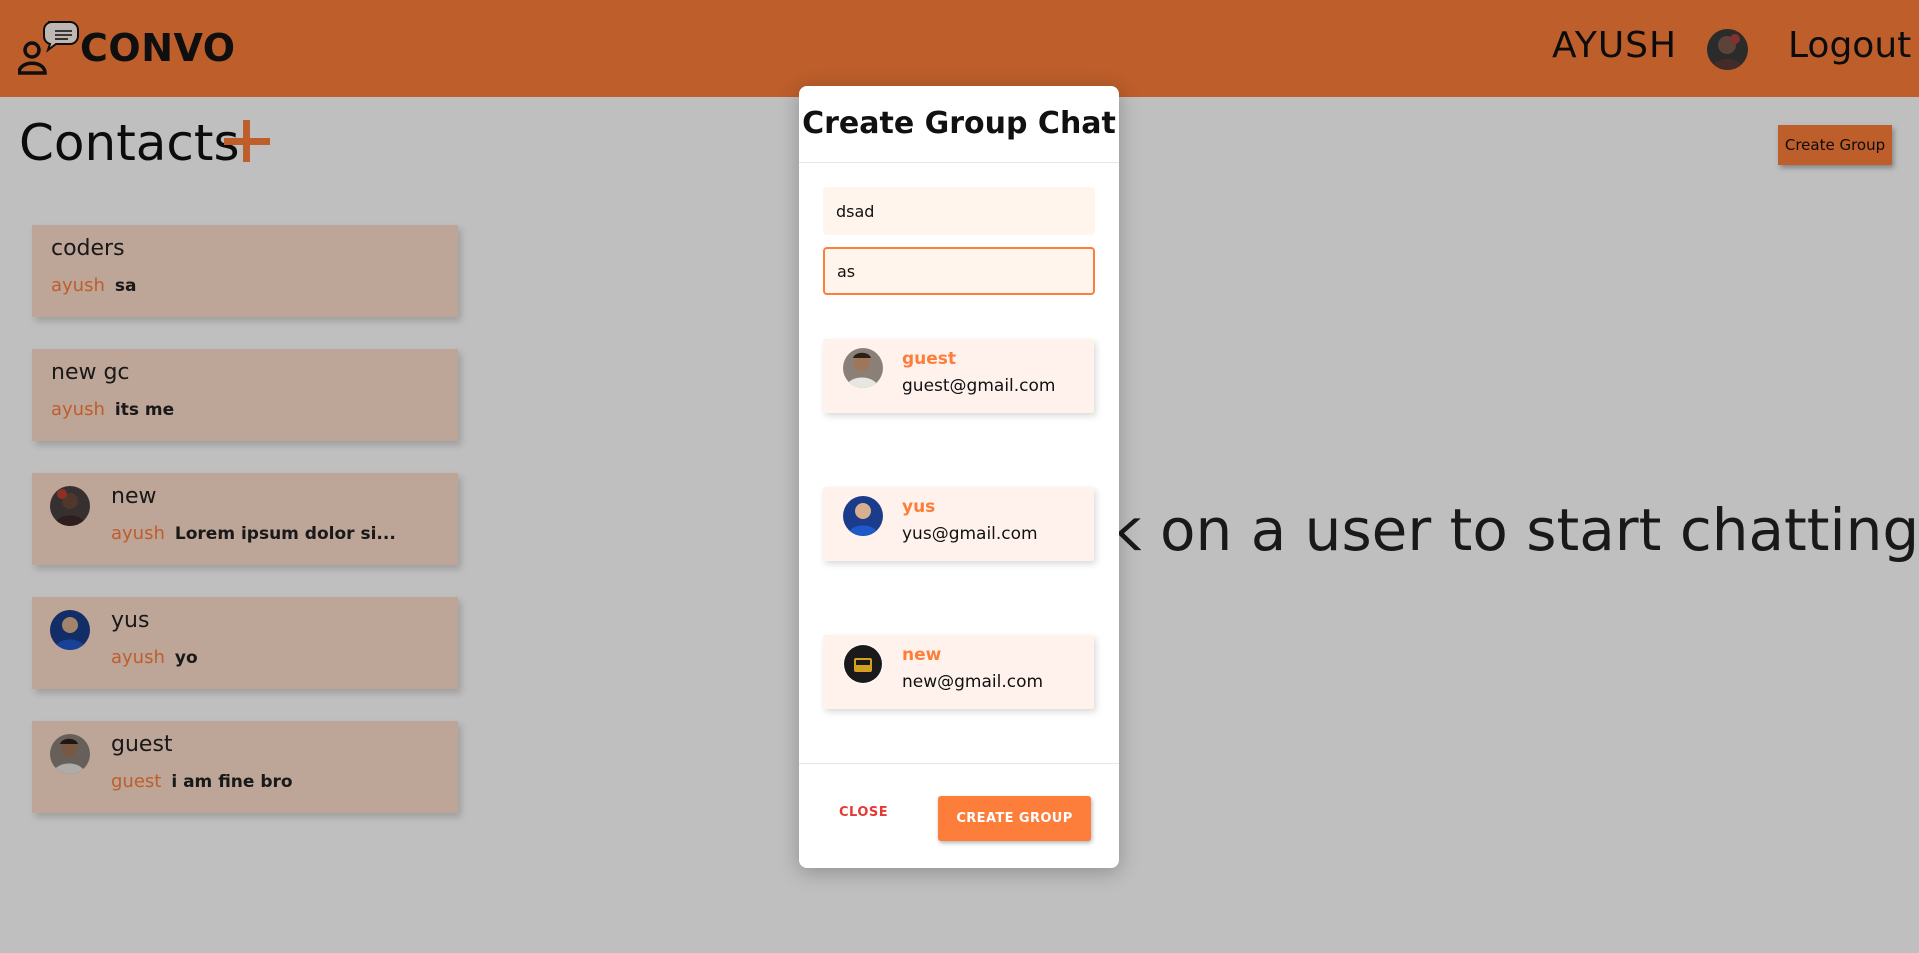  I want to click on user-email: guest@gmail.com, so click(979, 386).